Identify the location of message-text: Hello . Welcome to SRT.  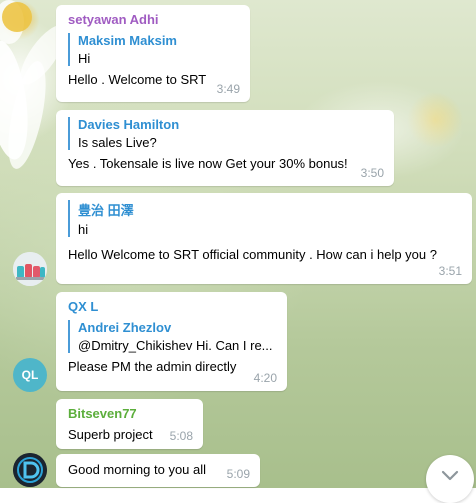
(137, 79).